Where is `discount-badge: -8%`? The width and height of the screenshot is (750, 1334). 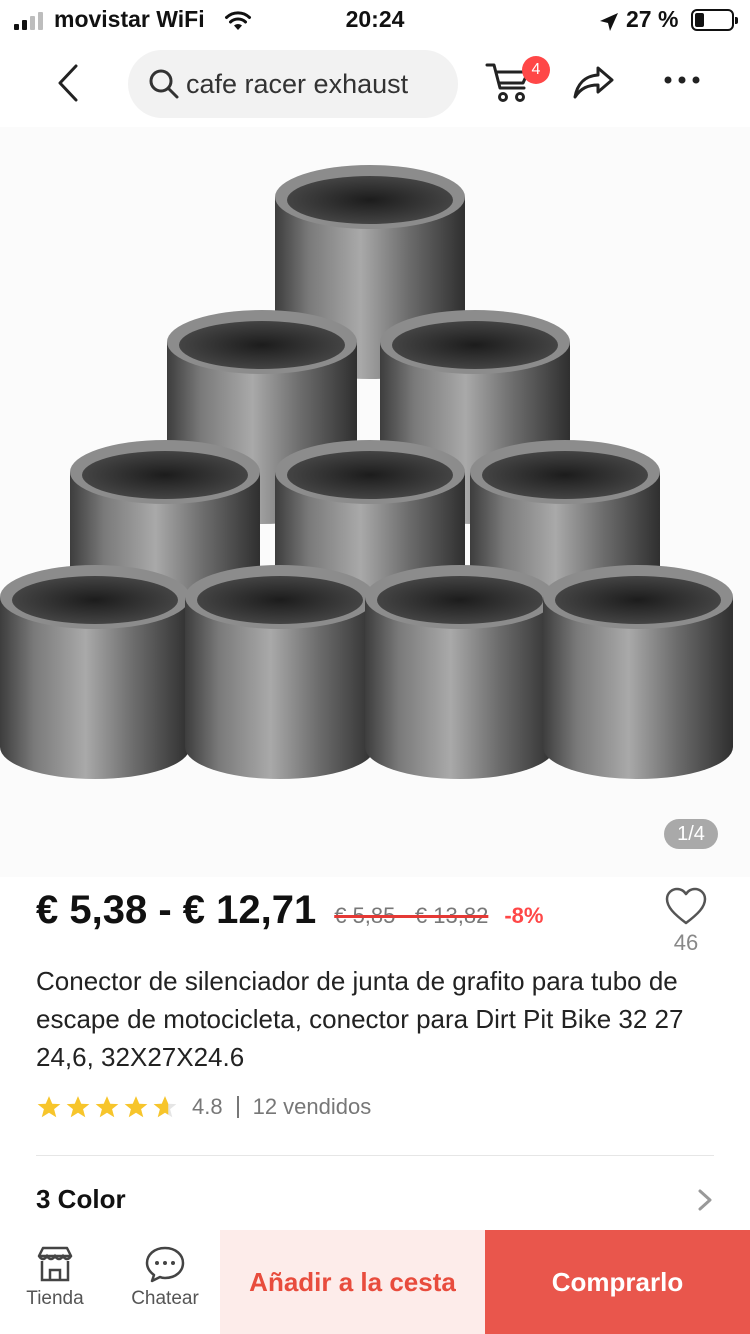 discount-badge: -8% is located at coordinates (524, 915).